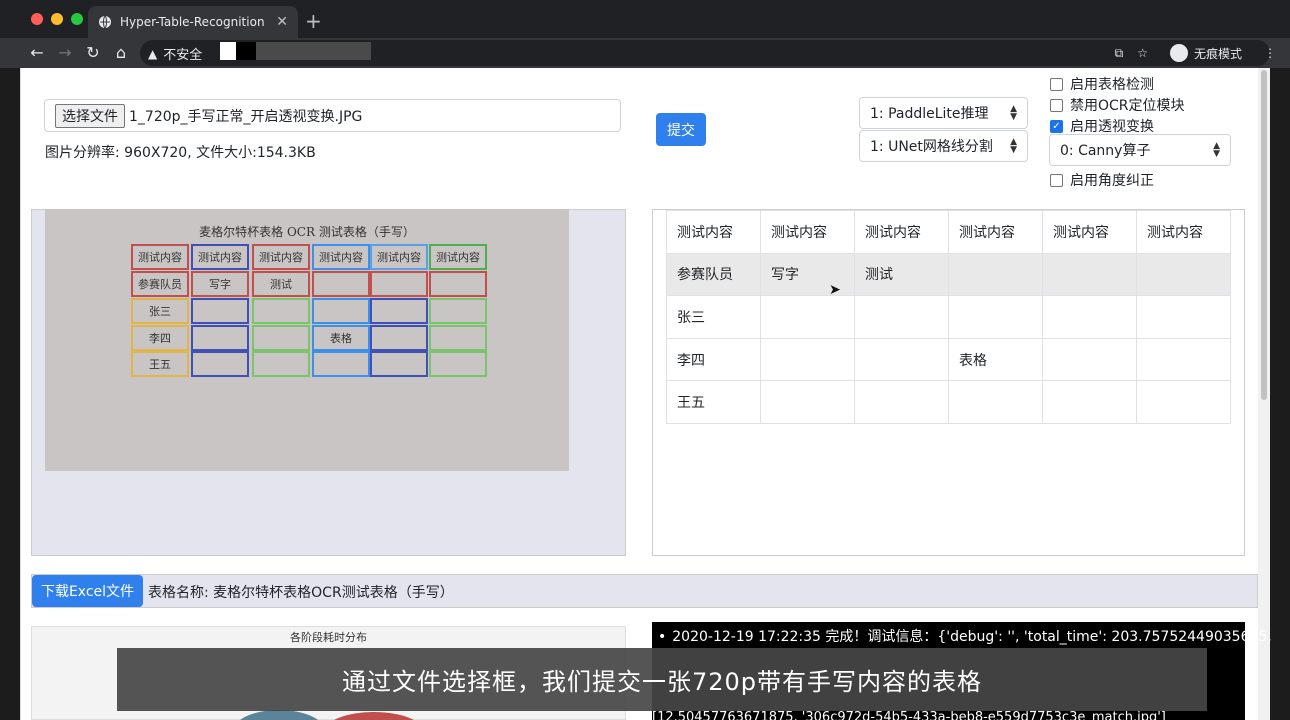 The image size is (1290, 720). What do you see at coordinates (295, 51) in the screenshot?
I see `url-text-redacted` at bounding box center [295, 51].